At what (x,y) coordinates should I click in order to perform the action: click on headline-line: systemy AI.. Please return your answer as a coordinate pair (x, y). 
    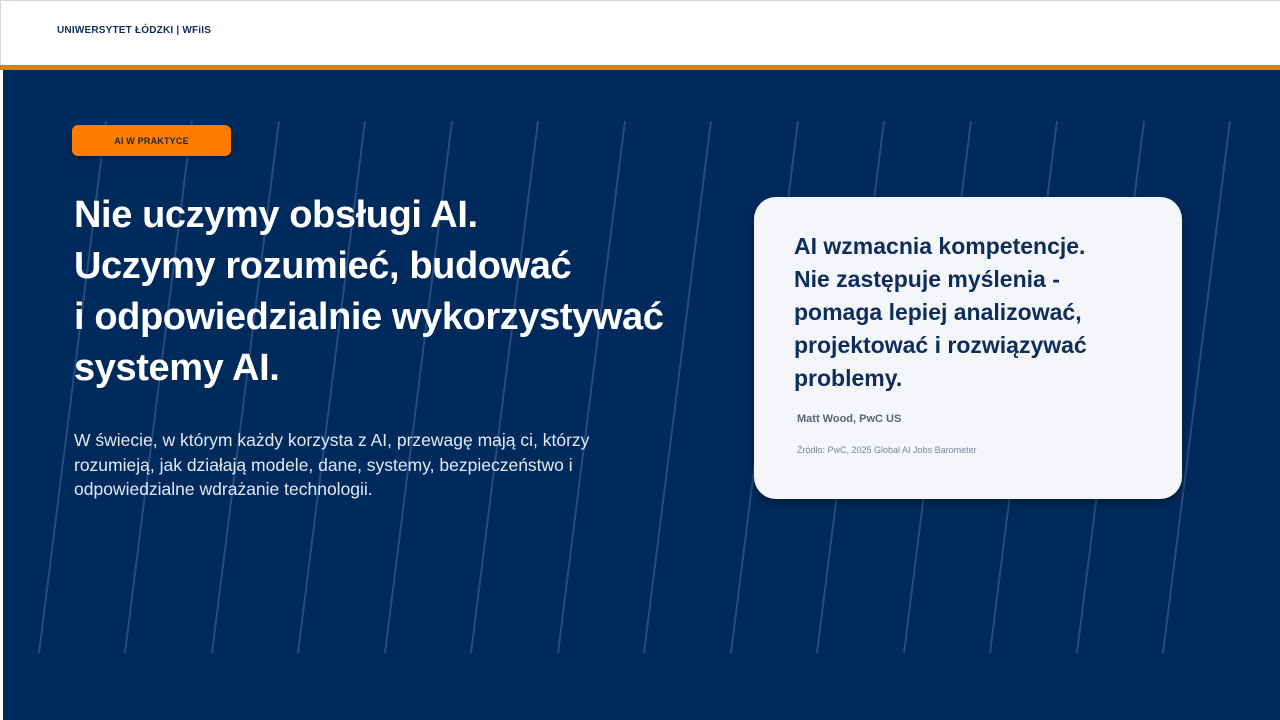
    Looking at the image, I should click on (177, 368).